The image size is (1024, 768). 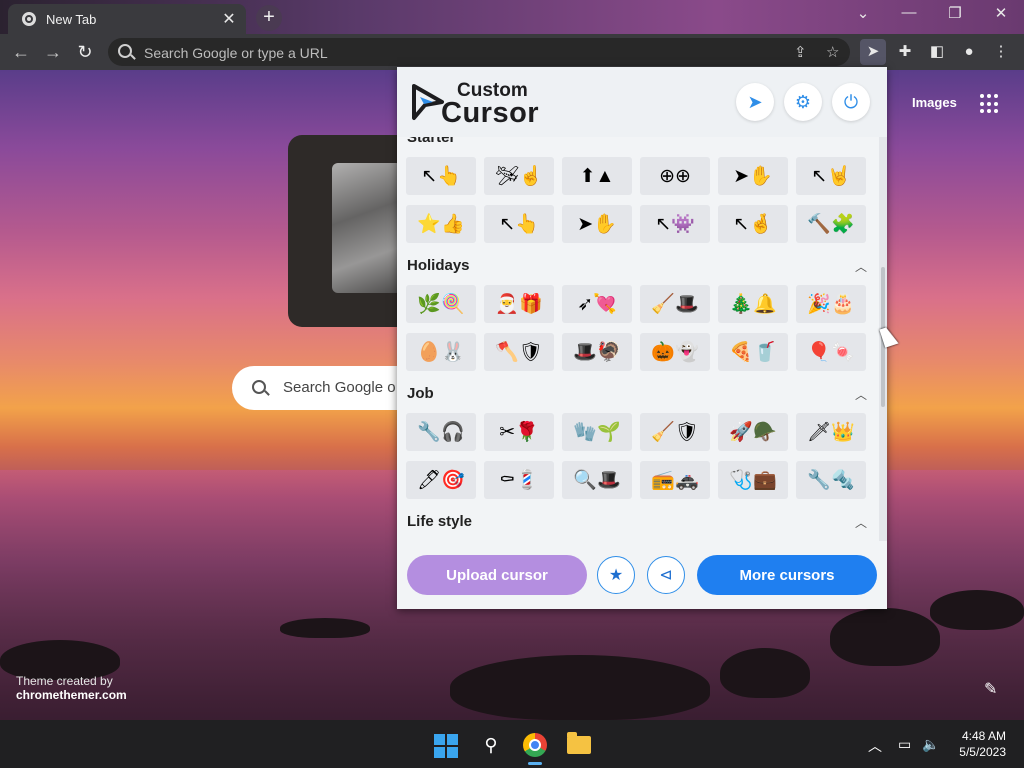 What do you see at coordinates (753, 480) in the screenshot?
I see `job-cursor-item: 🩺💼` at bounding box center [753, 480].